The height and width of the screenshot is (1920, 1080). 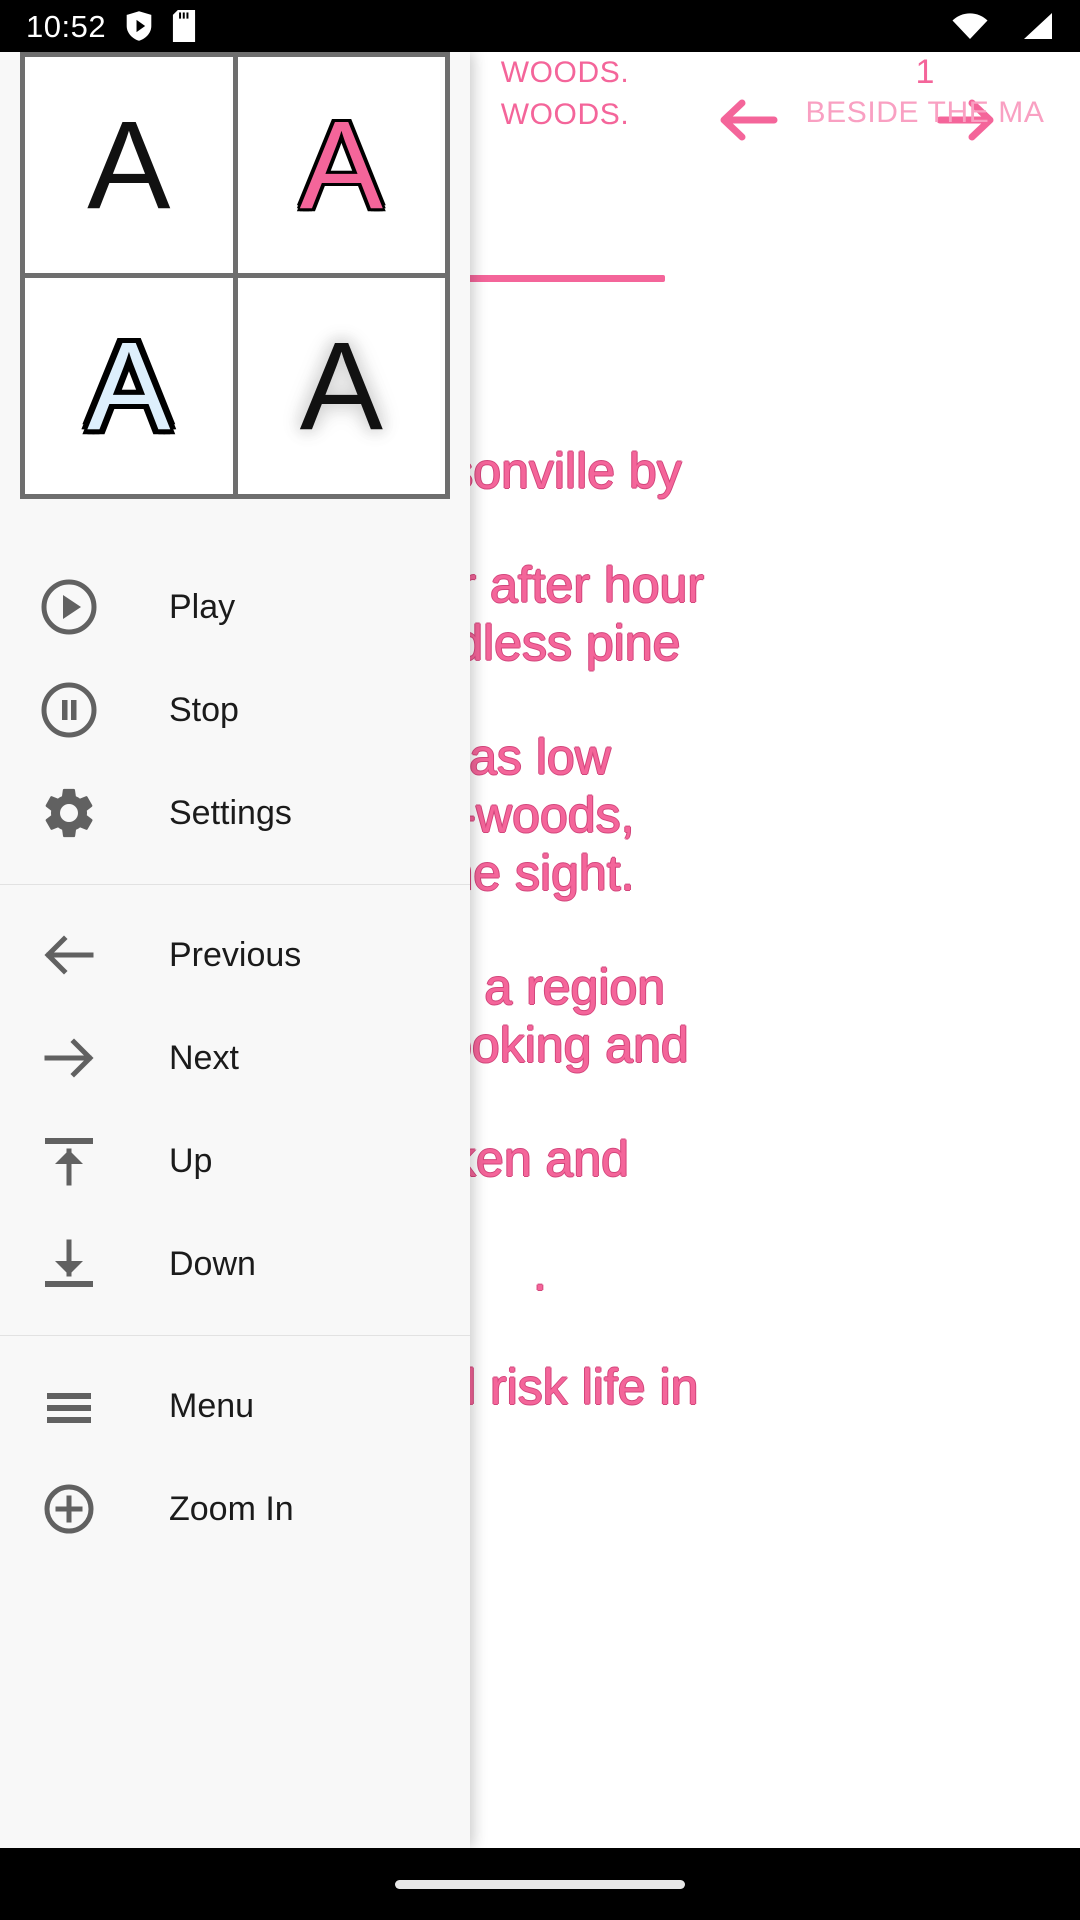 I want to click on sd-card-icon, so click(x=184, y=26).